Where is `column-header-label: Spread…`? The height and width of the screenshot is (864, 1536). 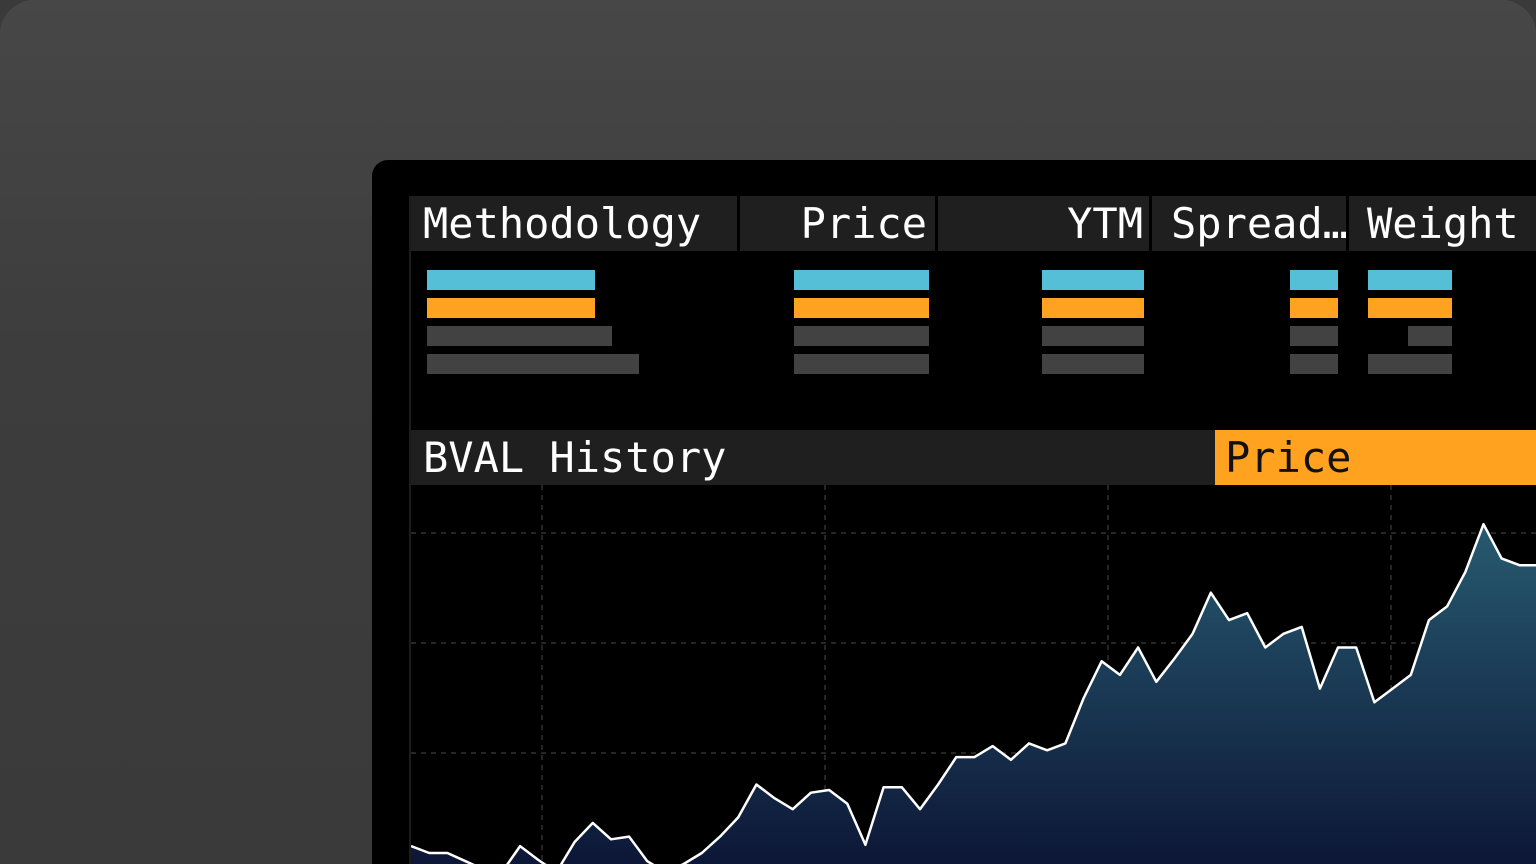
column-header-label: Spread… is located at coordinates (1258, 223).